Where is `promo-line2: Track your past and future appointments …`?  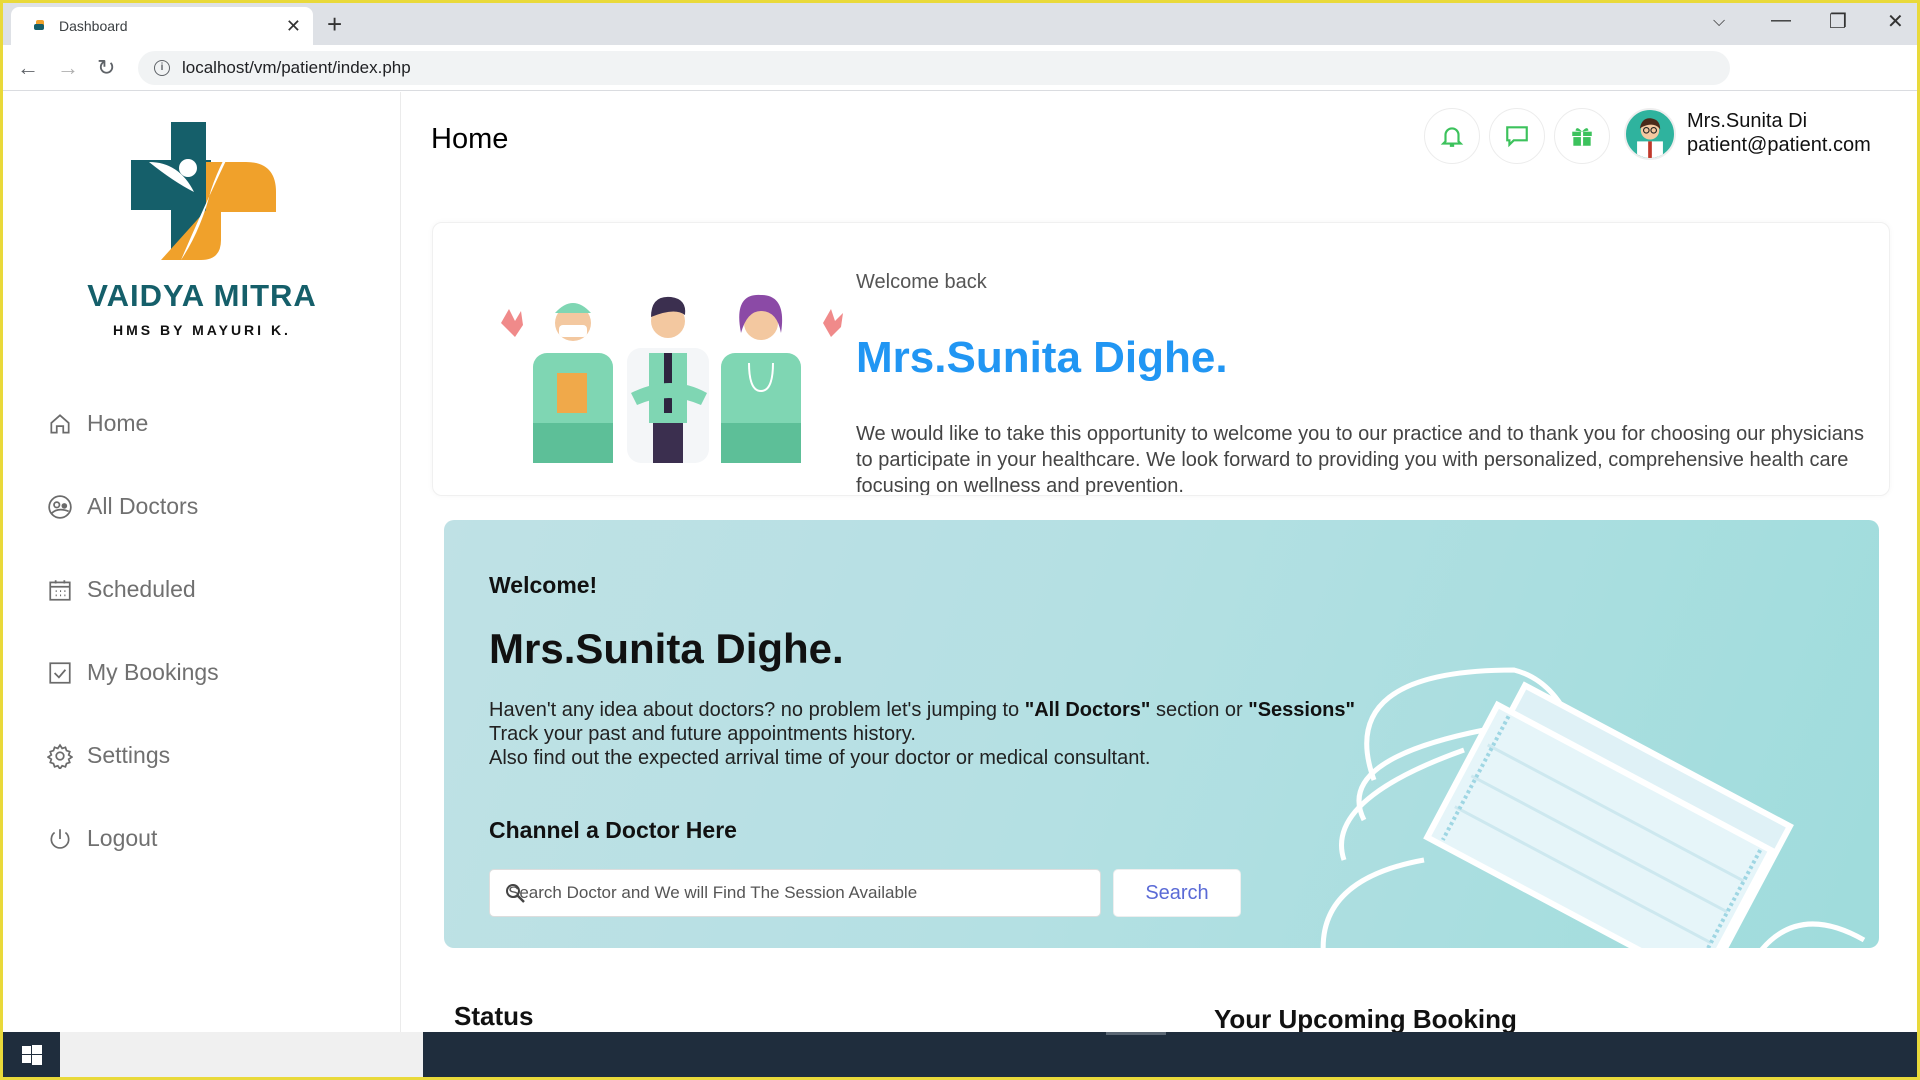
promo-line2: Track your past and future appointments … is located at coordinates (702, 734).